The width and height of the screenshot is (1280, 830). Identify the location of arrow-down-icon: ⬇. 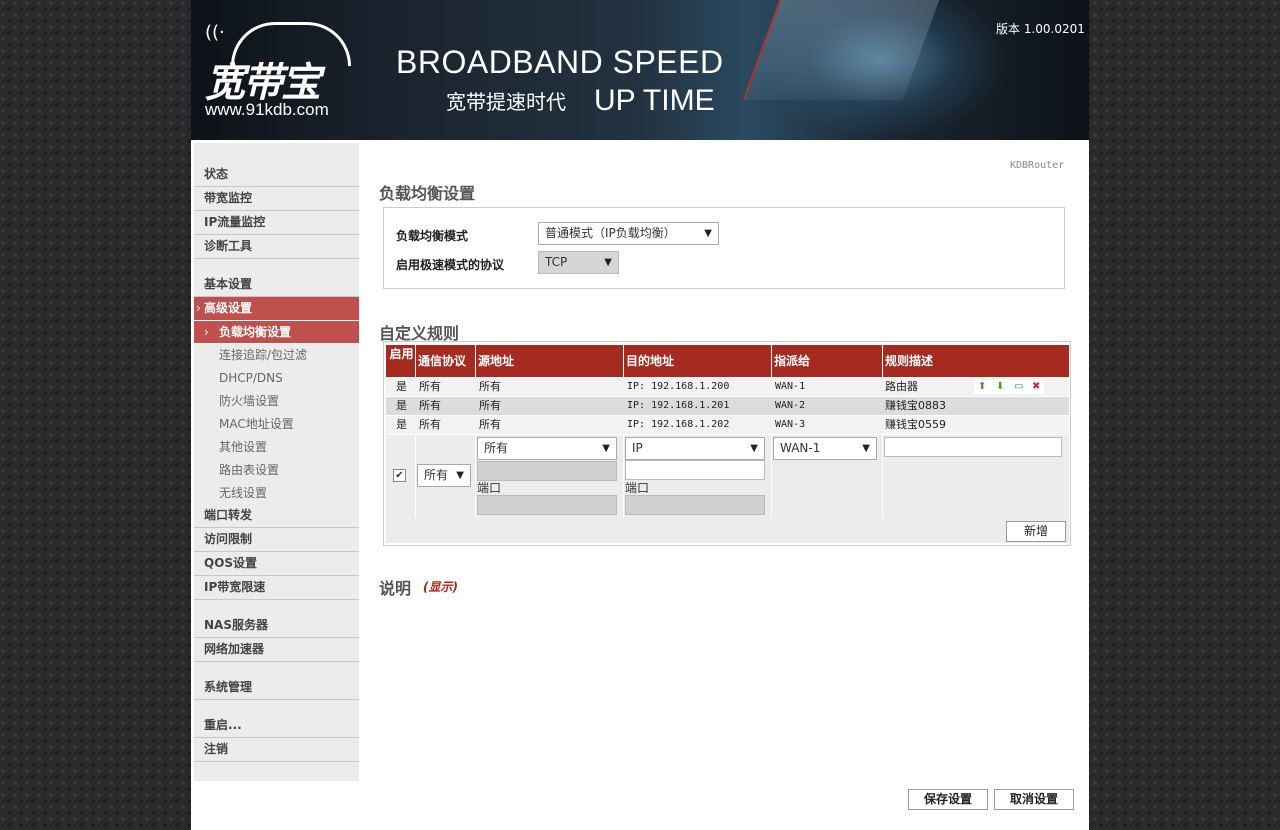
(1000, 387).